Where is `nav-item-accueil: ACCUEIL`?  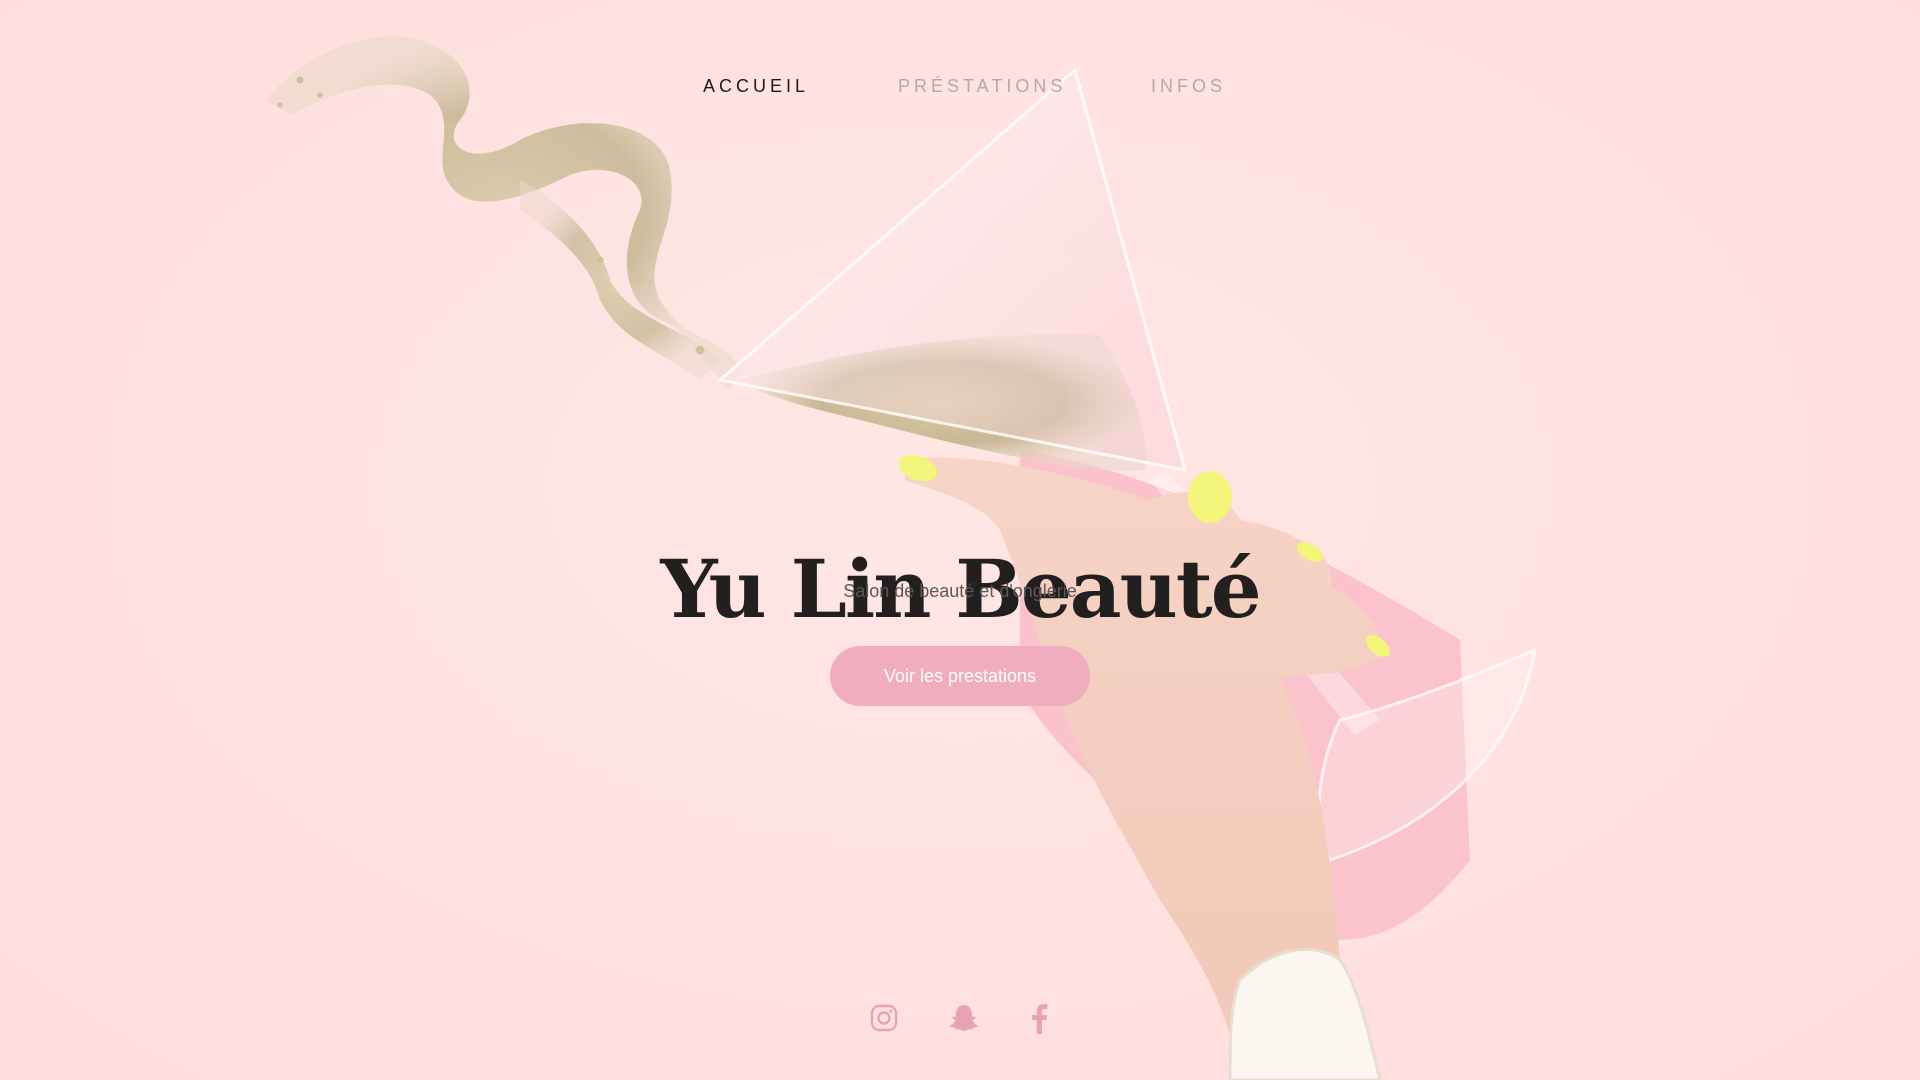
nav-item-accueil: ACCUEIL is located at coordinates (756, 86).